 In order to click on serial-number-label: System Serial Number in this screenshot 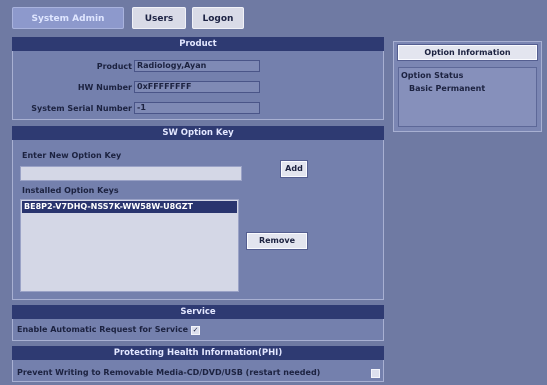, I will do `click(81, 108)`.